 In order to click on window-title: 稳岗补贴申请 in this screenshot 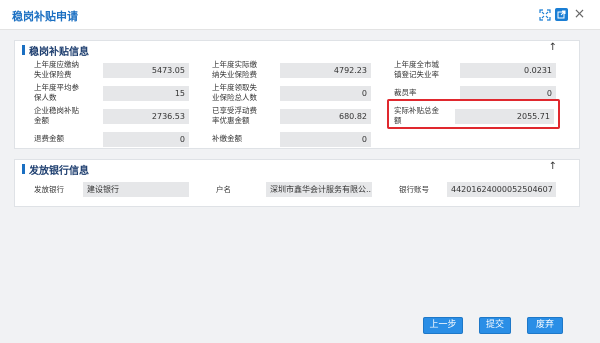, I will do `click(45, 16)`.